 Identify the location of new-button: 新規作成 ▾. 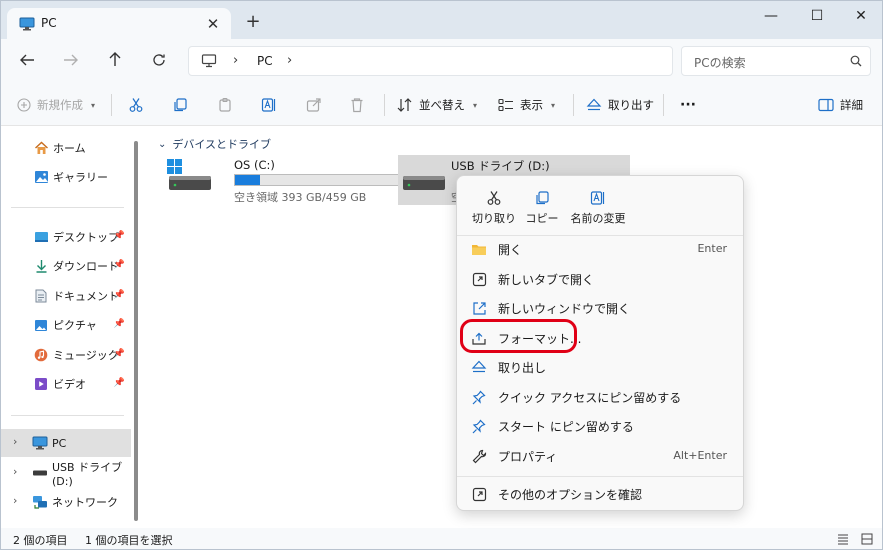
(56, 105).